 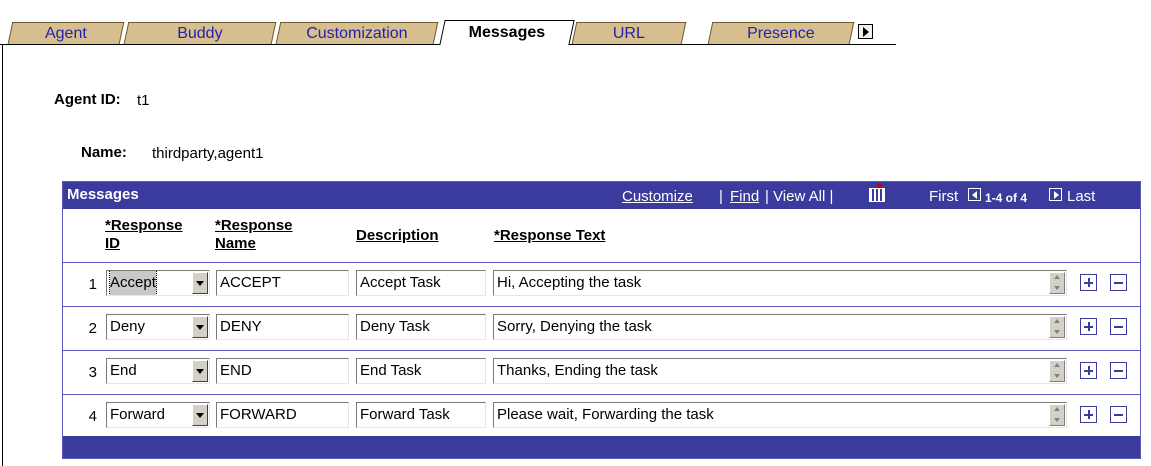 What do you see at coordinates (780, 371) in the screenshot?
I see `response-text-field: Thanks, Ending the task` at bounding box center [780, 371].